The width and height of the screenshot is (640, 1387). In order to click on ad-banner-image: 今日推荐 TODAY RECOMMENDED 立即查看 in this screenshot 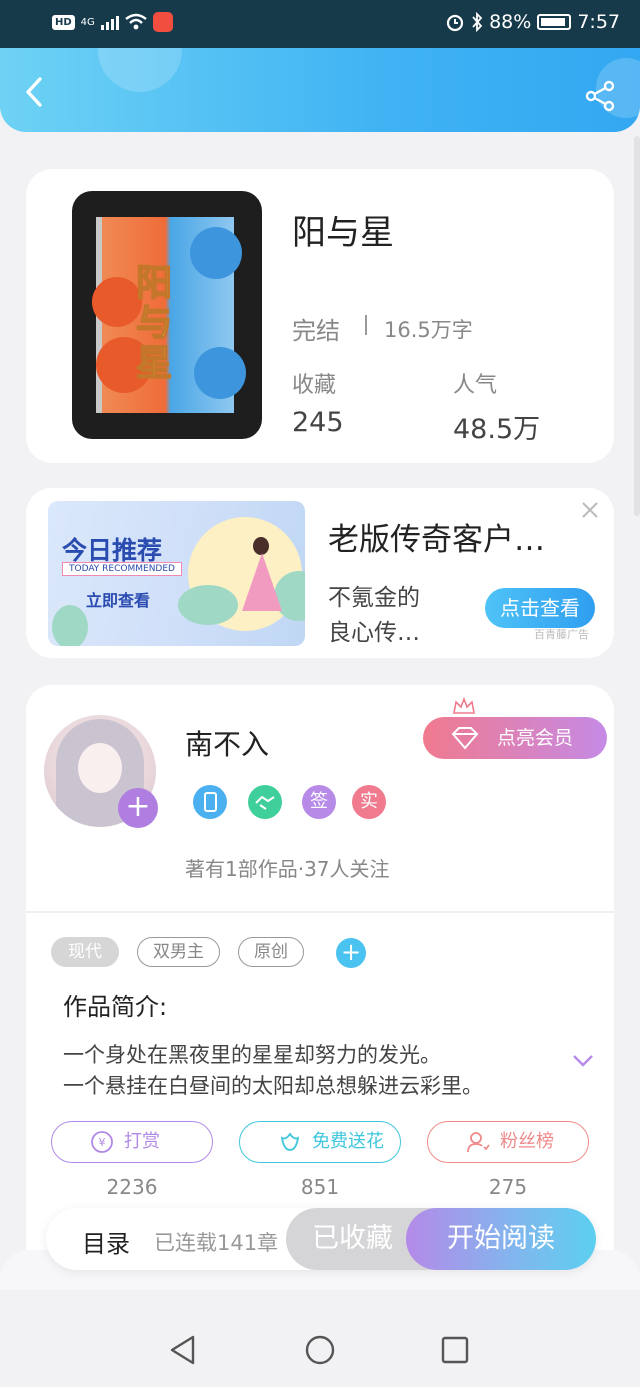, I will do `click(176, 573)`.